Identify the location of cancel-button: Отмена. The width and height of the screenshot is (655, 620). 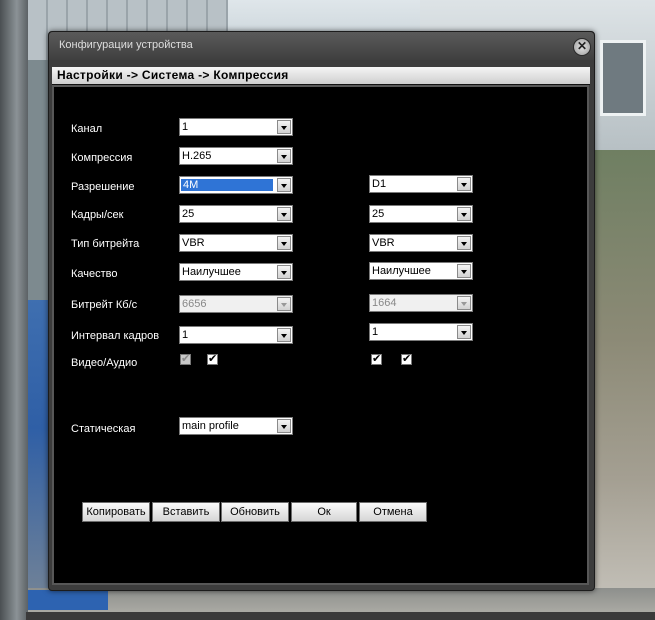
(393, 512).